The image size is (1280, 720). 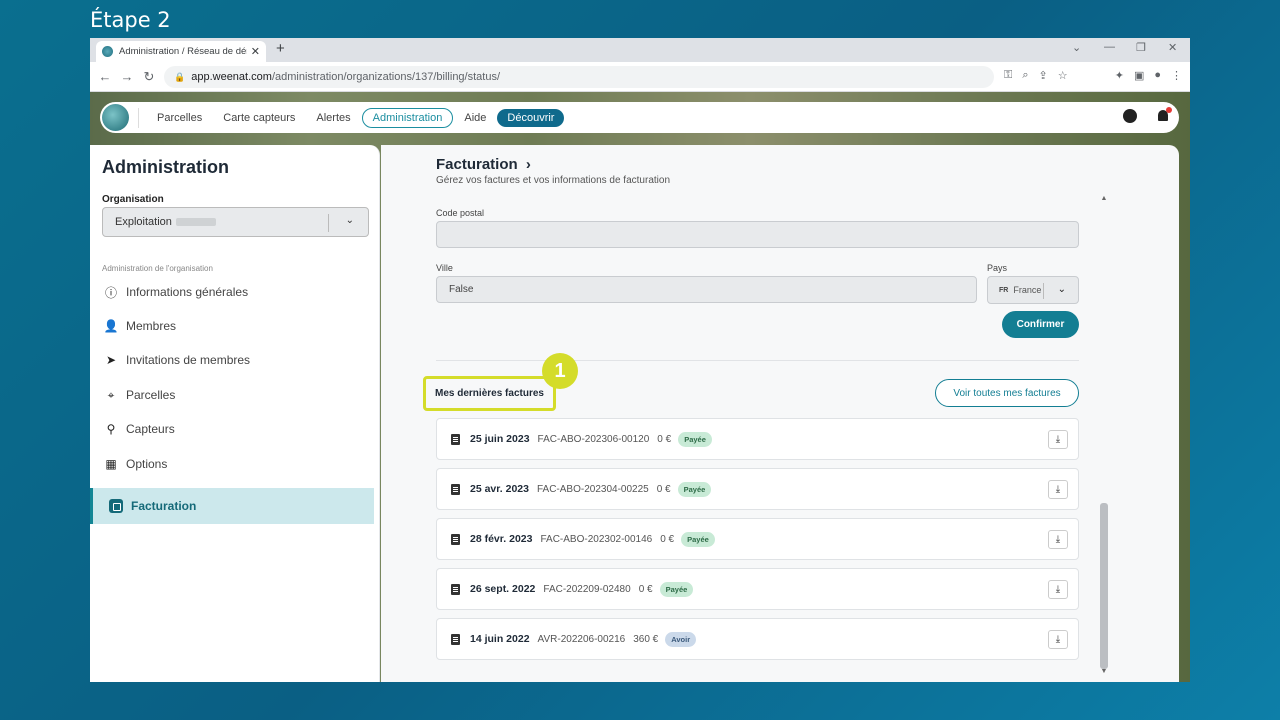 What do you see at coordinates (596, 539) in the screenshot?
I see `invoice-number: FAC-ABO-202302-00146` at bounding box center [596, 539].